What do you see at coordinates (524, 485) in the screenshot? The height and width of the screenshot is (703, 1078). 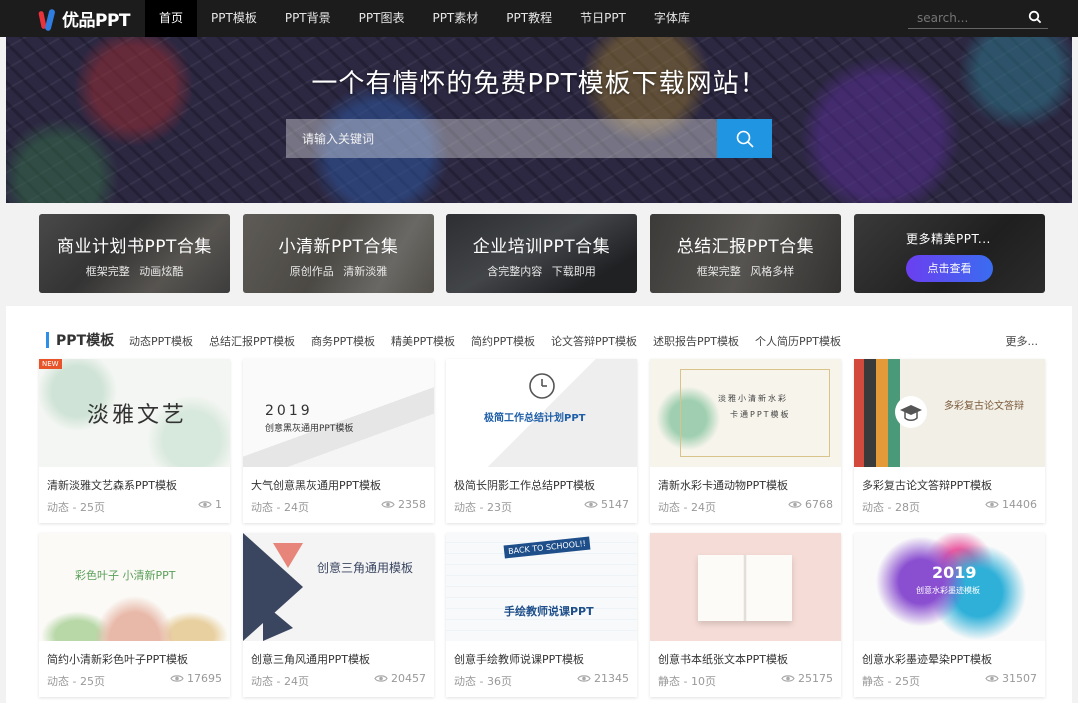 I see `template-title: 极简长阴影工作总结PPT模板` at bounding box center [524, 485].